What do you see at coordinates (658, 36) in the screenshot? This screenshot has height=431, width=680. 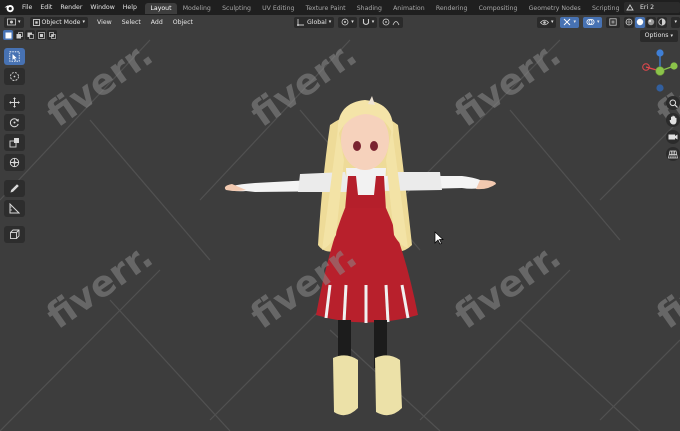 I see `options-dropdown: Options ▾` at bounding box center [658, 36].